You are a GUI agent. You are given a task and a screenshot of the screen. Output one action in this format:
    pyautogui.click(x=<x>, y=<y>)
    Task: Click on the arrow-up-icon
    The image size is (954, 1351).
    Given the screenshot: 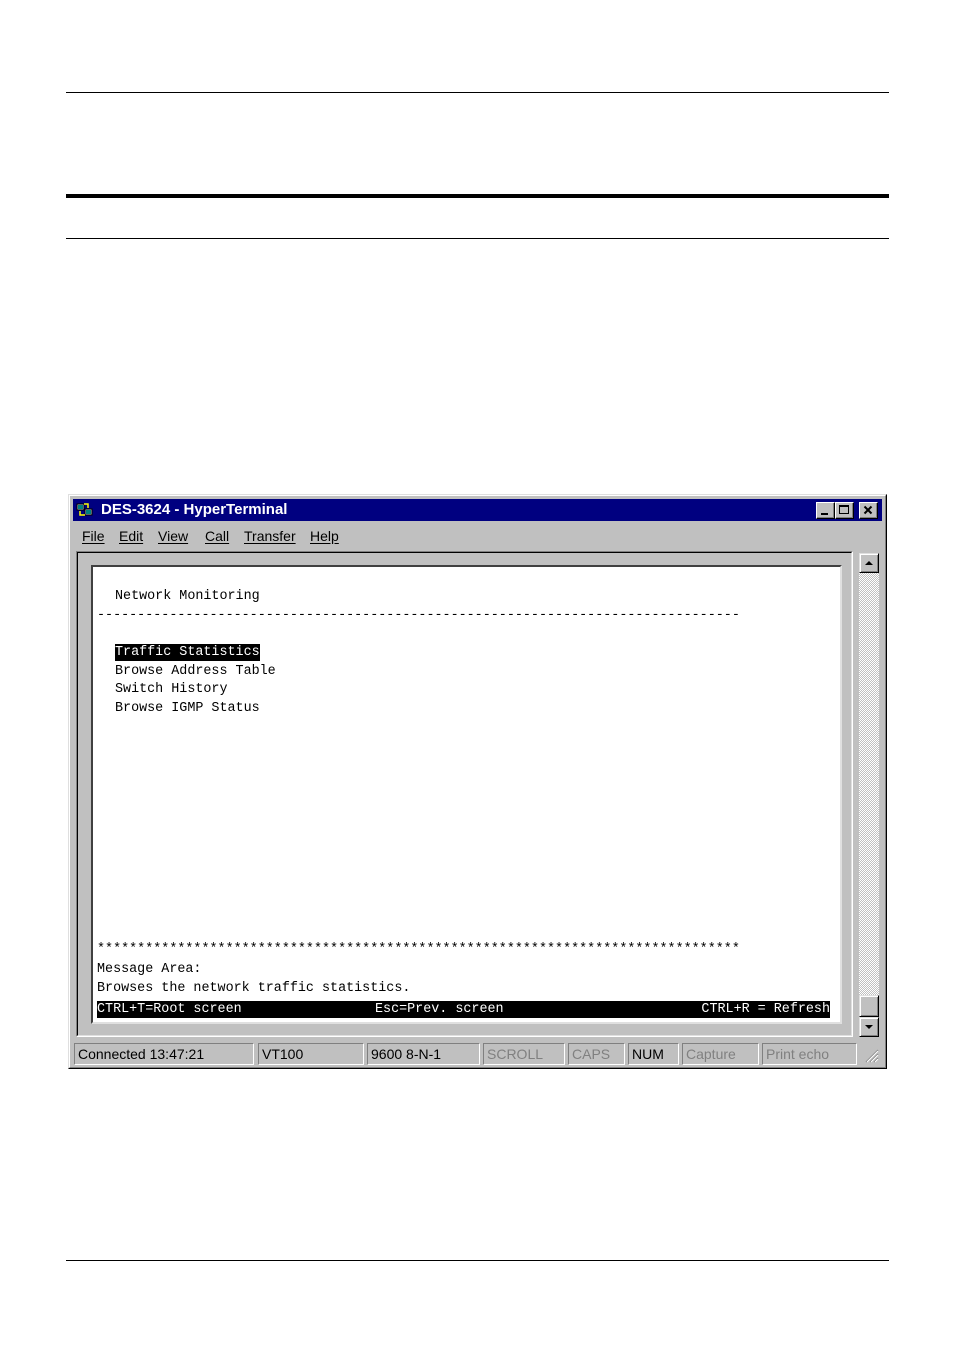 What is the action you would take?
    pyautogui.click(x=869, y=563)
    